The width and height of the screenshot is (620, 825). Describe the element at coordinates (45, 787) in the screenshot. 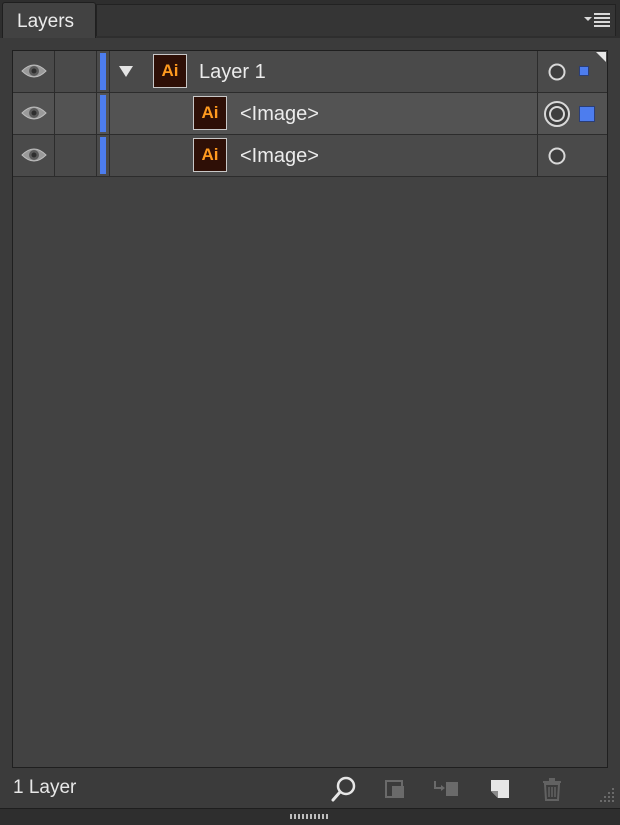

I see `layer-count: 1 Layer` at that location.